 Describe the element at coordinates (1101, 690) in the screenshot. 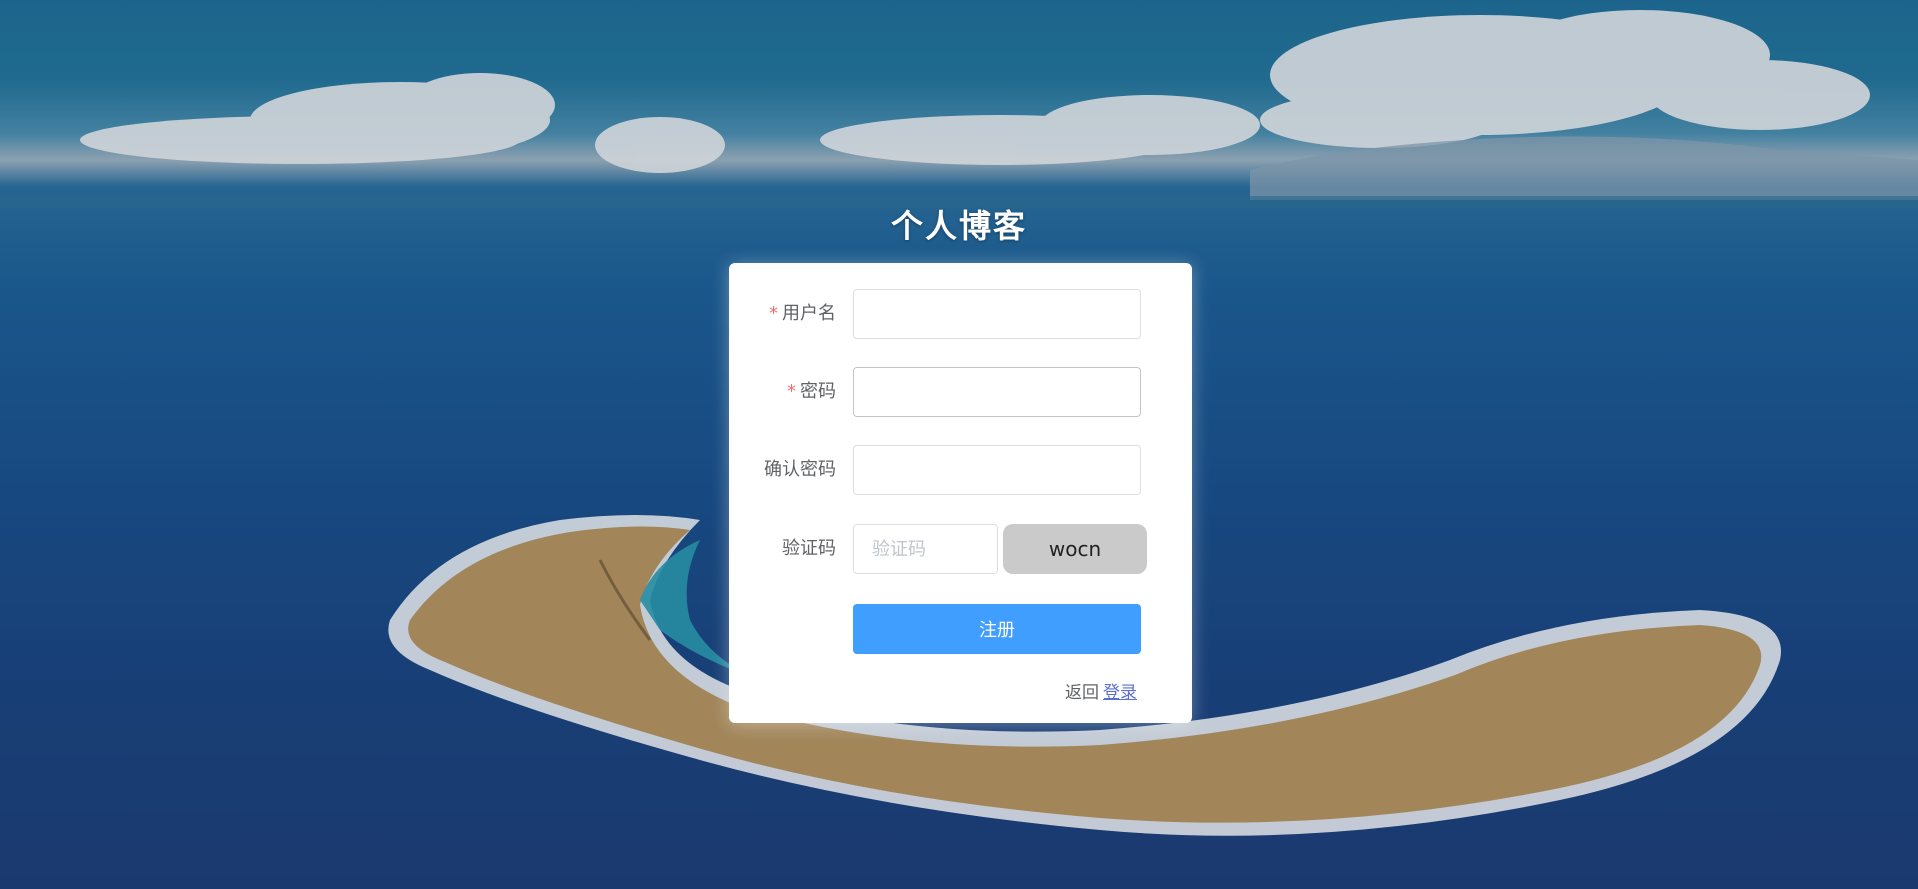

I see `back-to-login: 返回 登录` at that location.